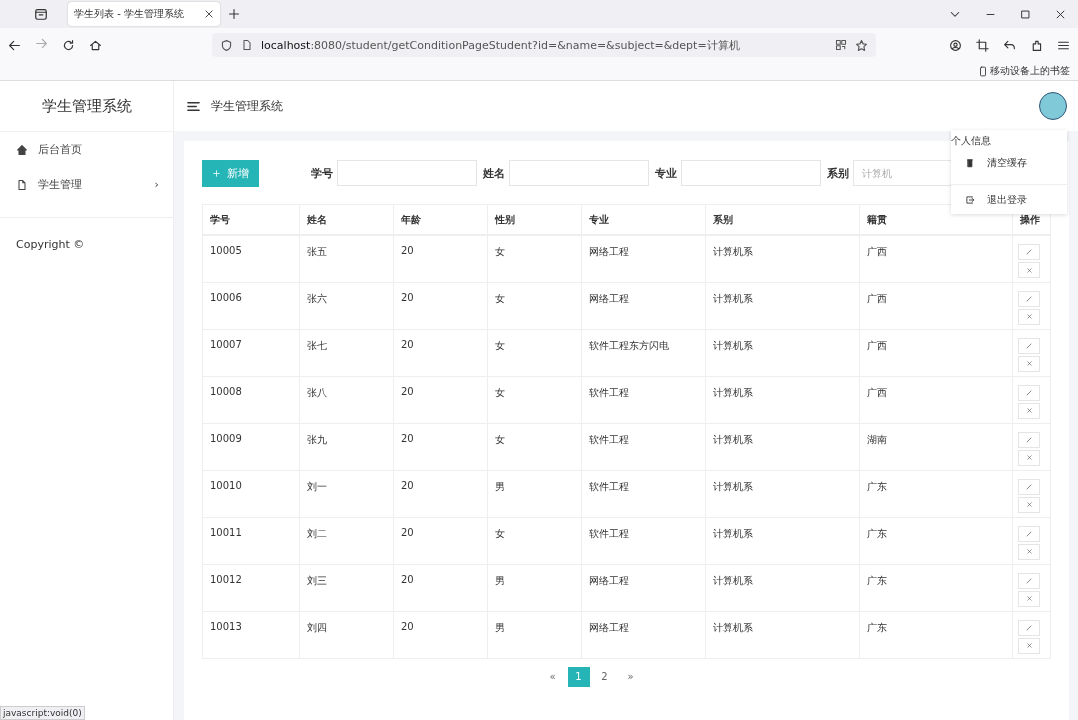  What do you see at coordinates (346, 540) in the screenshot?
I see `table-cell: 刘二` at bounding box center [346, 540].